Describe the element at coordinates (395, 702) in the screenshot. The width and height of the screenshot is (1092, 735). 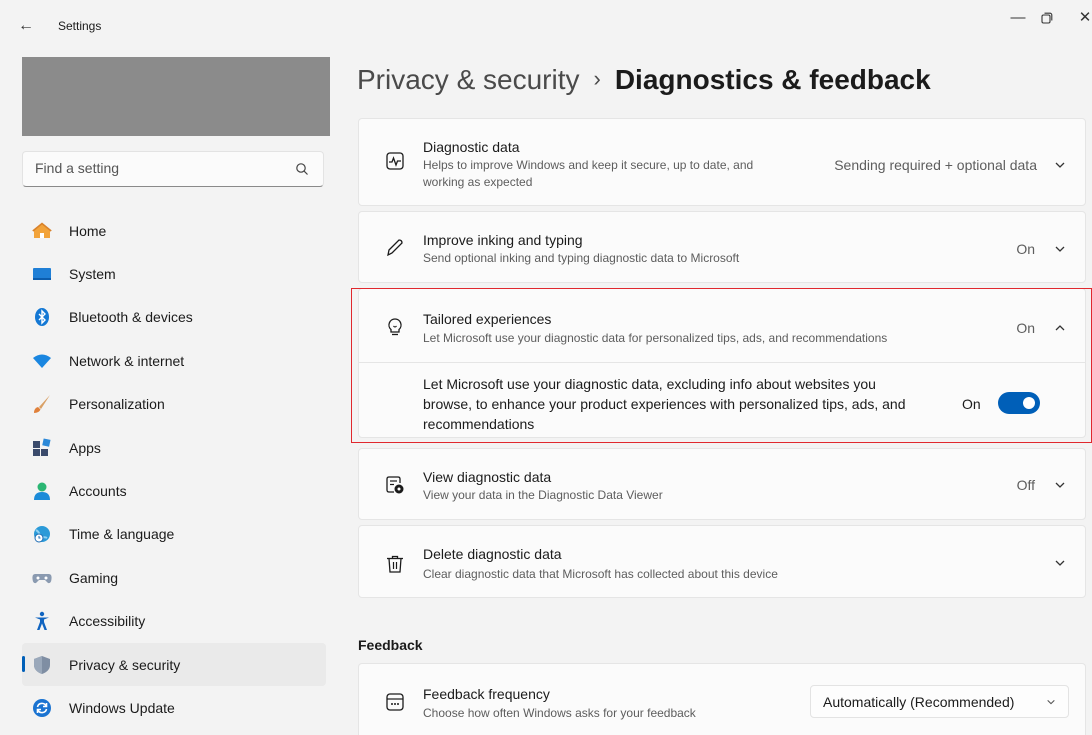
I see `feedback-icon` at that location.